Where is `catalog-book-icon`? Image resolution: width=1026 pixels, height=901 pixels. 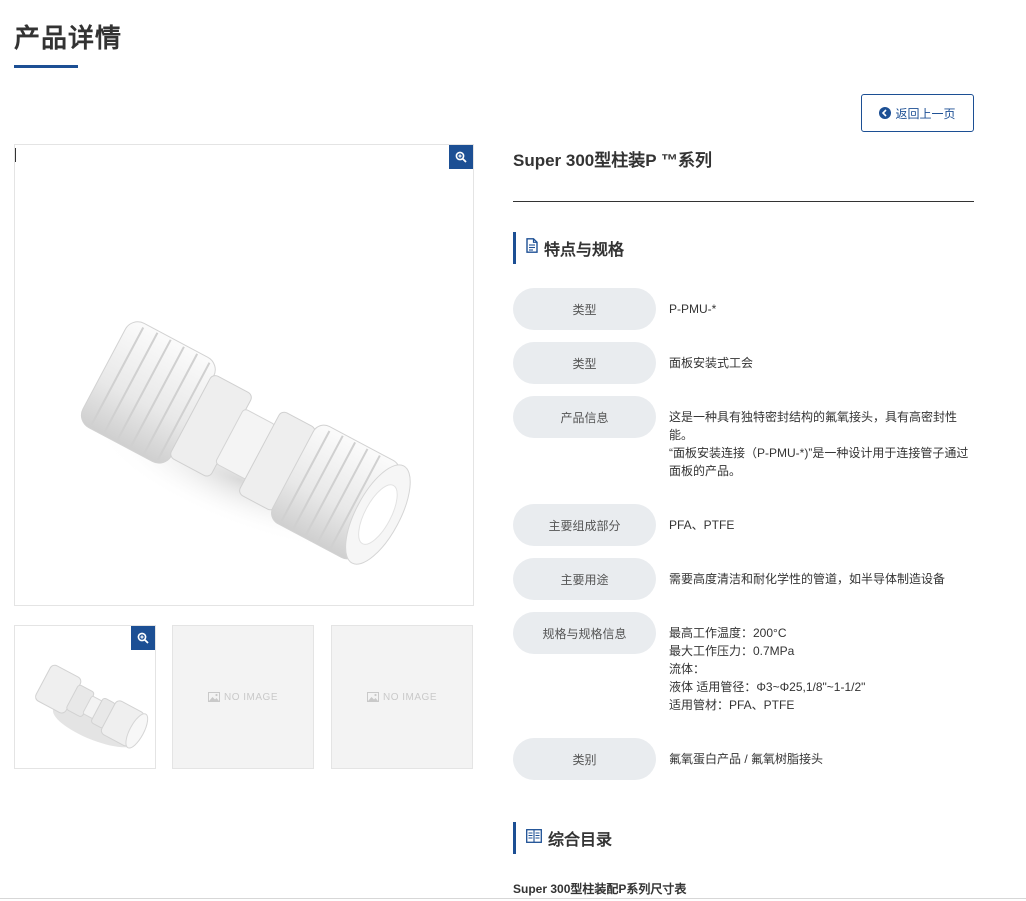
catalog-book-icon is located at coordinates (534, 838).